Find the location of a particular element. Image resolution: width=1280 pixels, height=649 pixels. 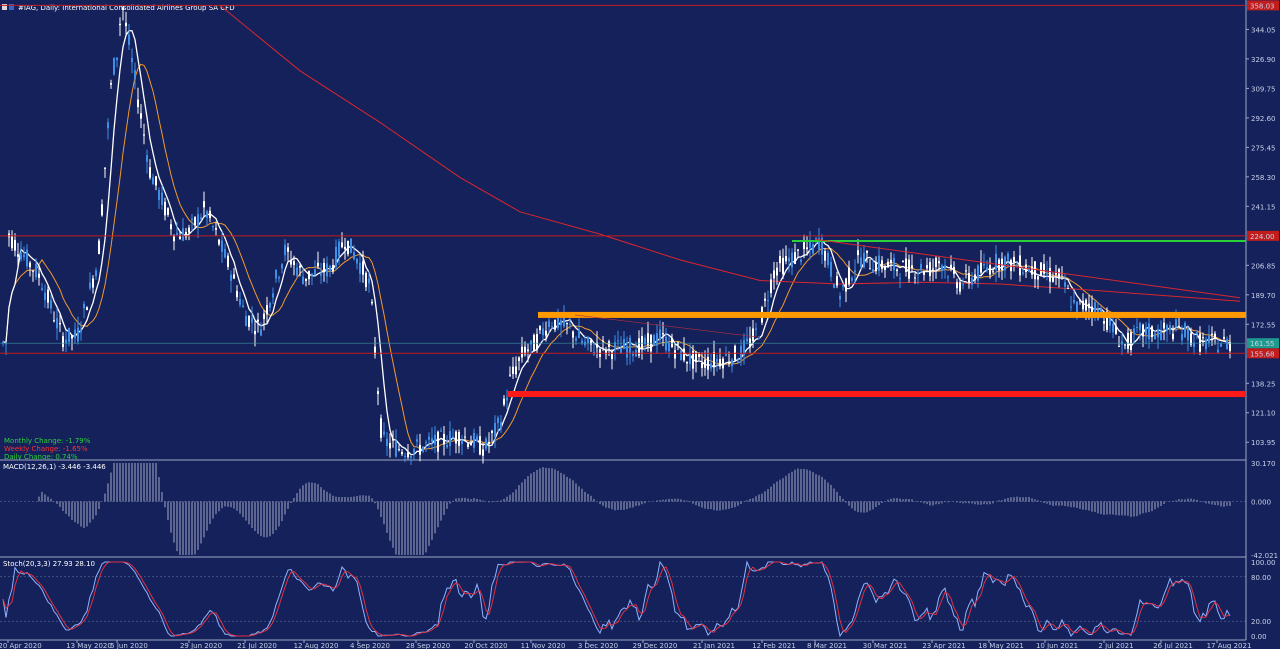

price-tick-label: 326.90 is located at coordinates (1263, 60).